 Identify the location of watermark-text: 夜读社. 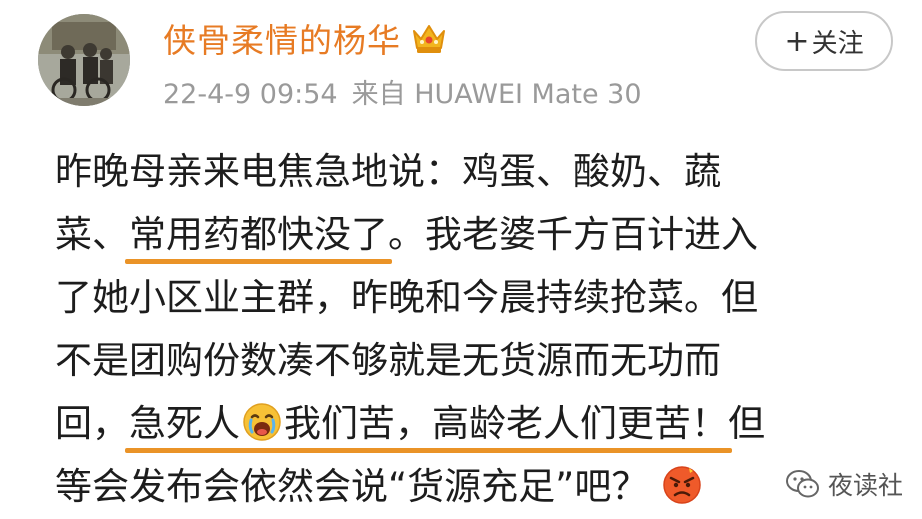
(866, 485).